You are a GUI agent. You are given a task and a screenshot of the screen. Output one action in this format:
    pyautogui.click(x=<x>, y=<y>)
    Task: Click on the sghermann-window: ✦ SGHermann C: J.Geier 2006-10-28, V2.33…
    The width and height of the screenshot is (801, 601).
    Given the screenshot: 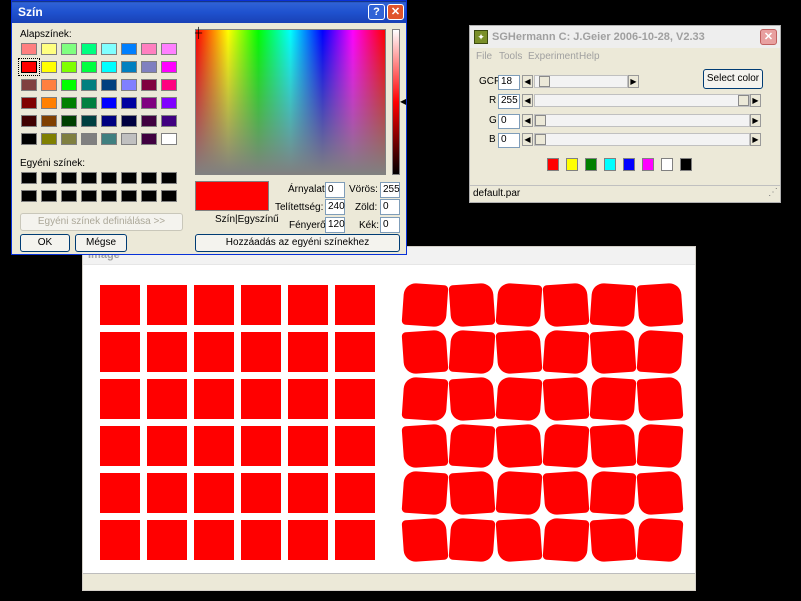 What is the action you would take?
    pyautogui.click(x=625, y=114)
    